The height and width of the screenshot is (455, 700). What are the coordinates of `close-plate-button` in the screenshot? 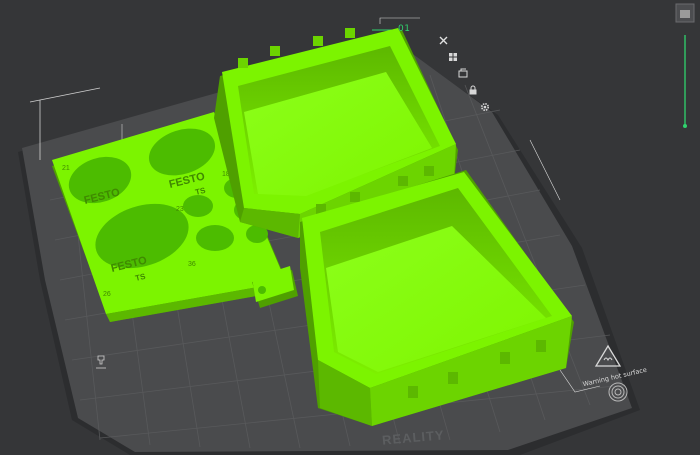 It's located at (443, 40).